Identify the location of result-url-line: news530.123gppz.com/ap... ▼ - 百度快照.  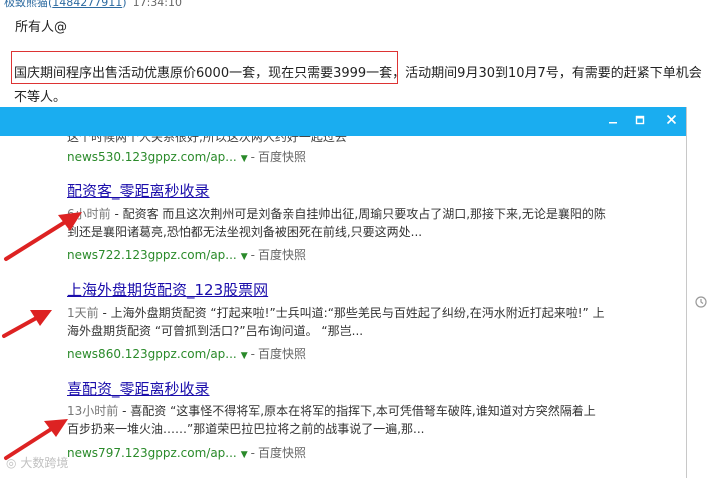
(187, 157).